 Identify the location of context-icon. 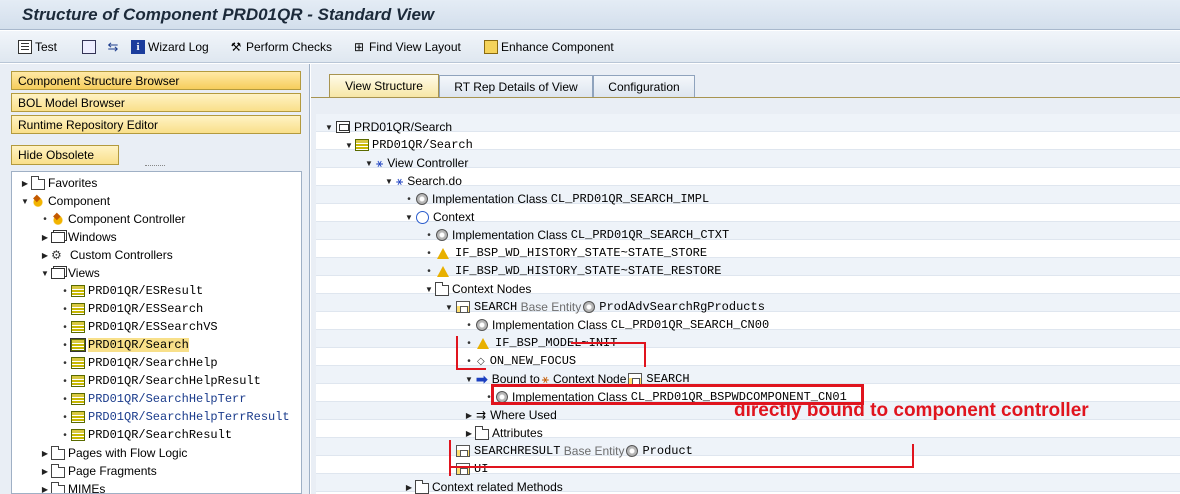
(422, 217).